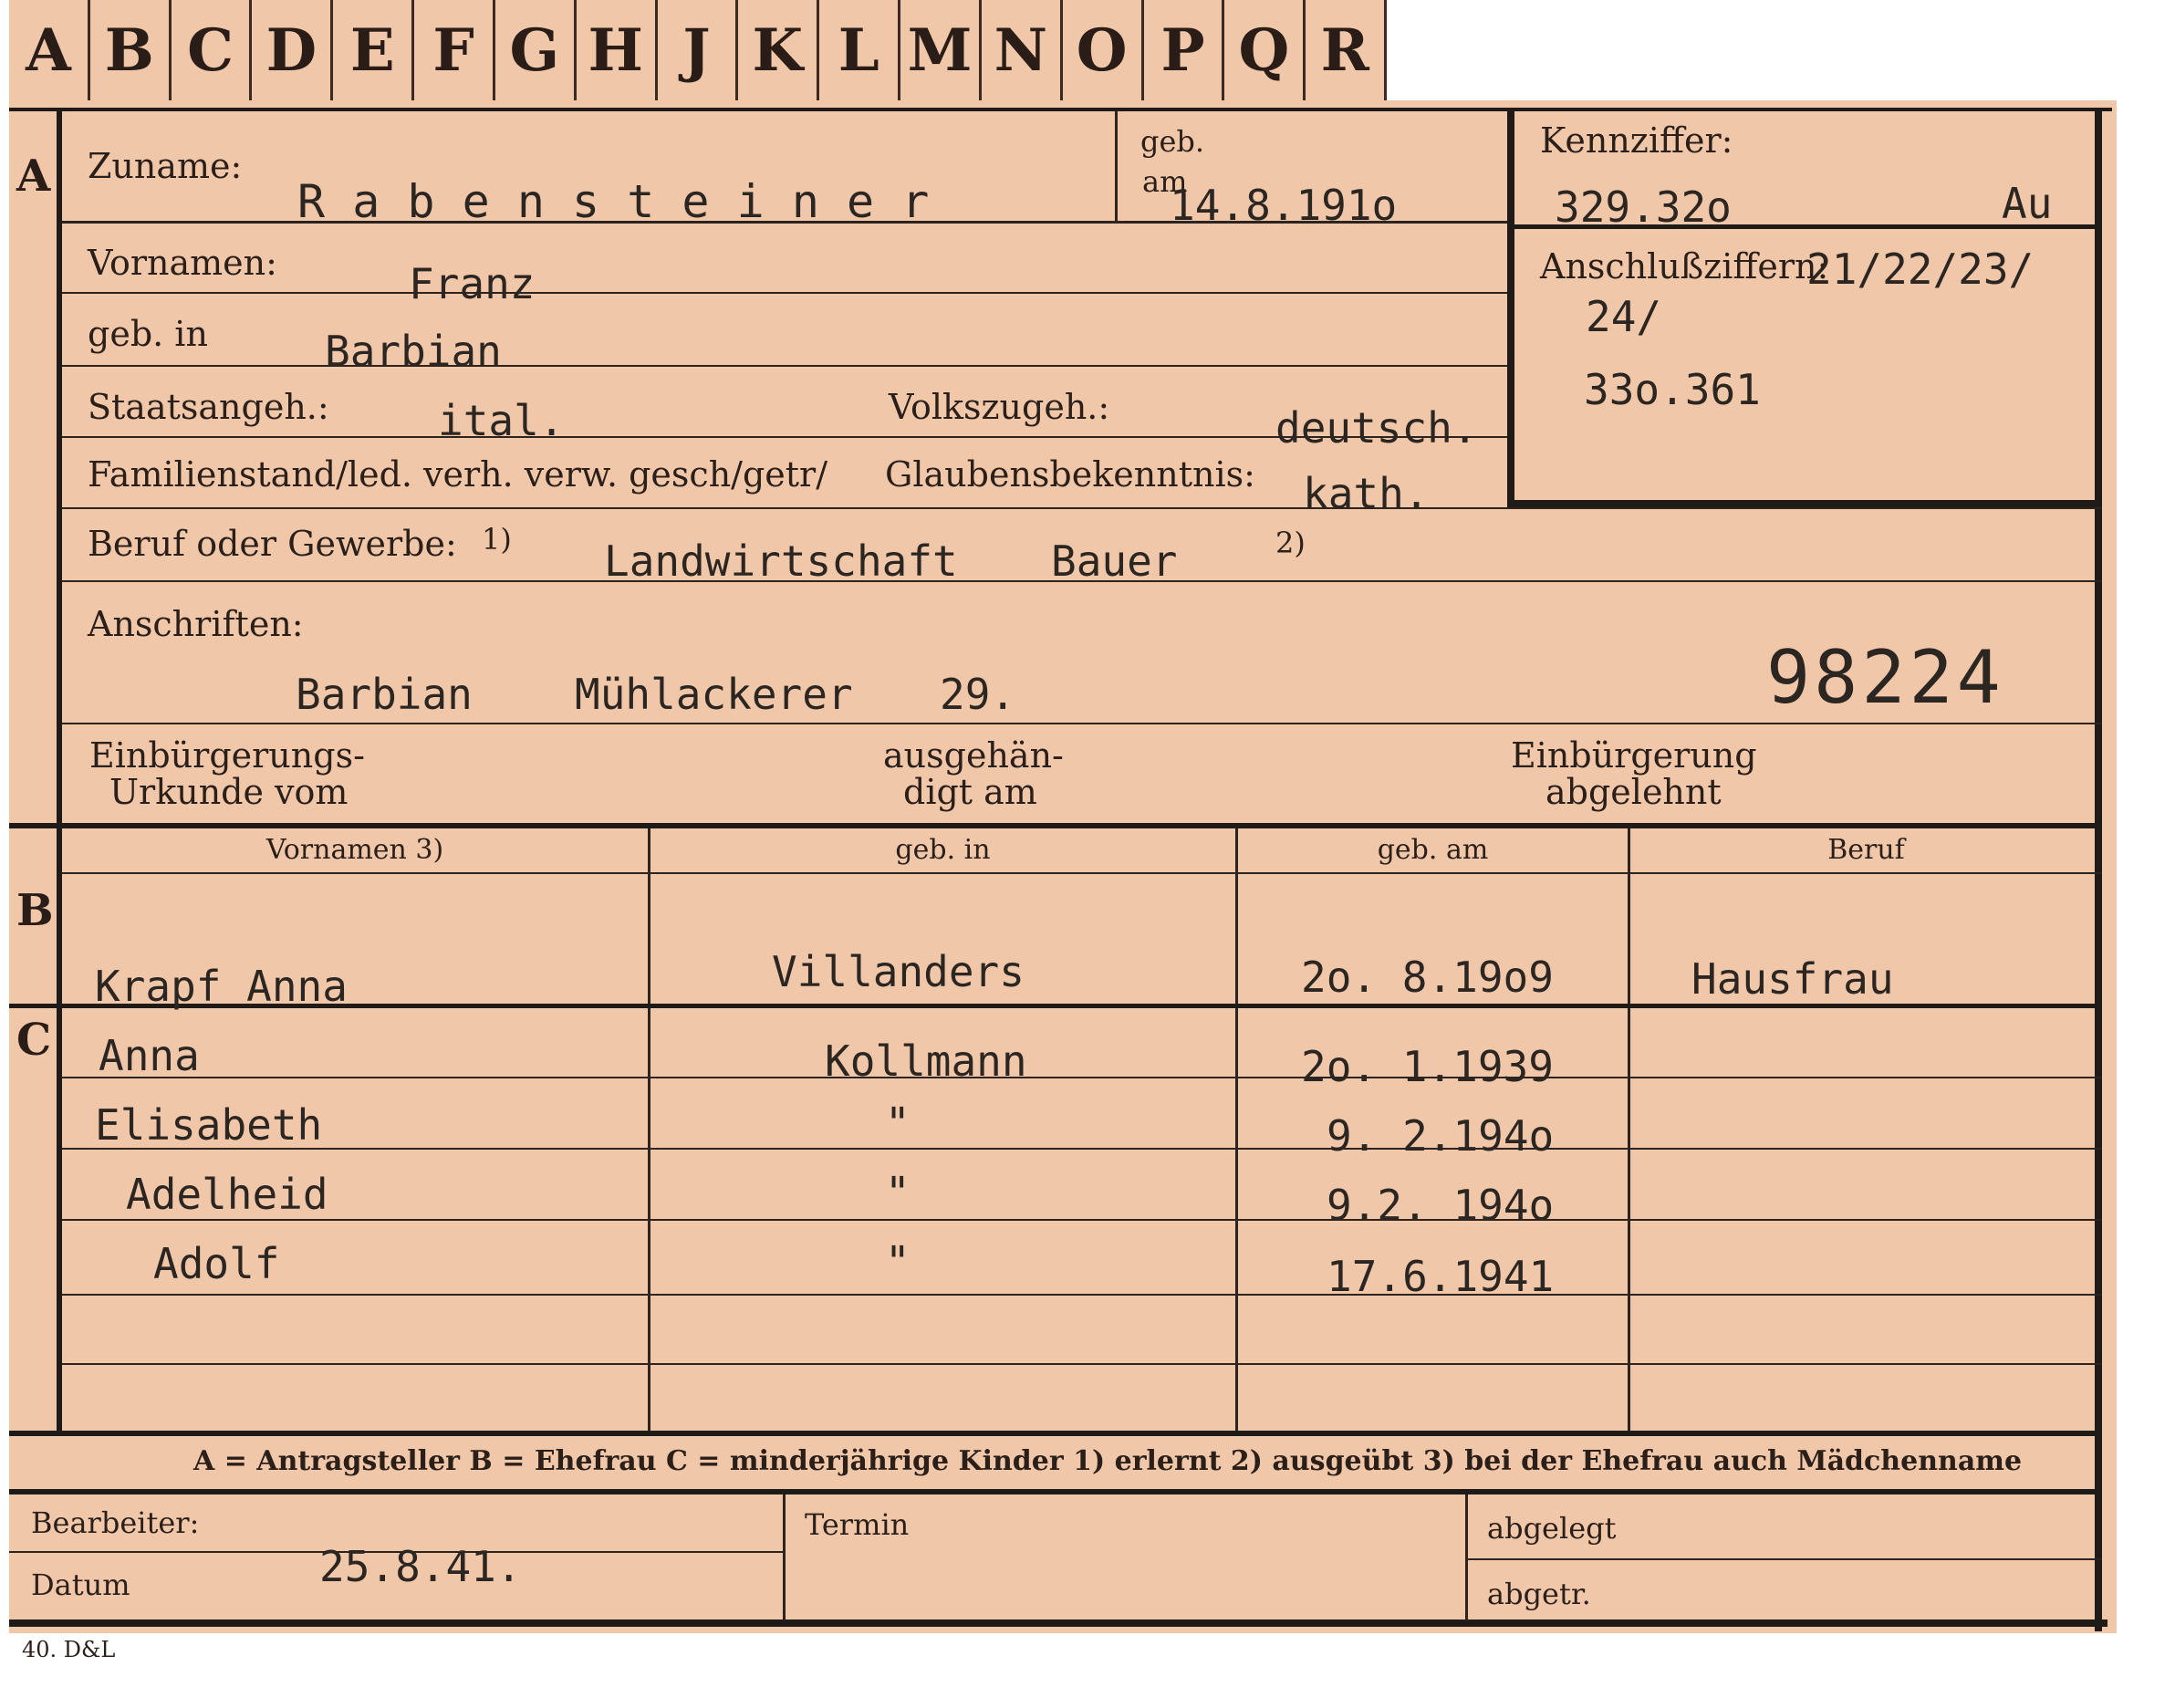 The image size is (2175, 1708). Describe the element at coordinates (779, 52) in the screenshot. I see `alphabet-tab: K` at that location.